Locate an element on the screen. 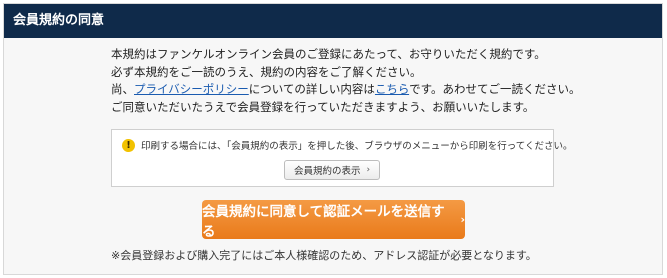 This screenshot has height=278, width=667. agree-send-email-button: 会員規約に同意して認証メールを送信する › is located at coordinates (333, 220).